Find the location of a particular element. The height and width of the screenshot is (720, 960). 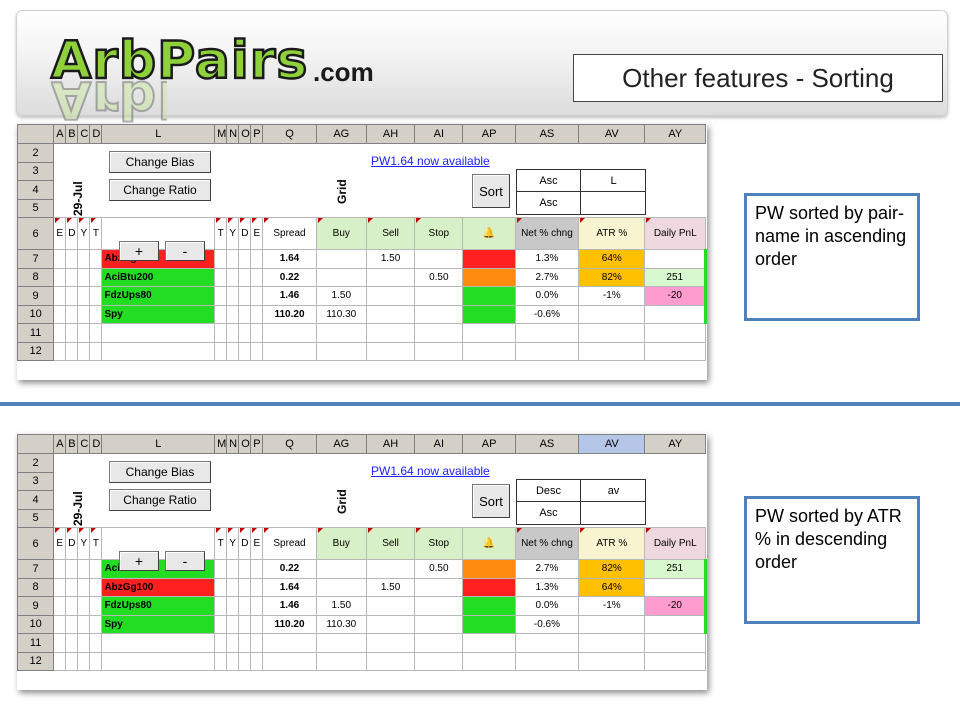

sort-key-1: L is located at coordinates (613, 181).